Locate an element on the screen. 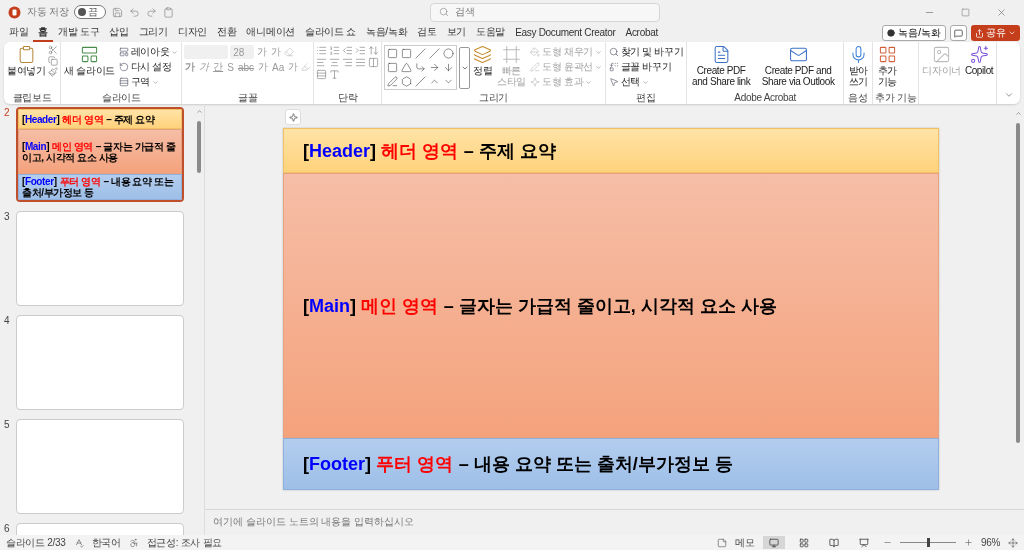  app-logo-icon is located at coordinates (14, 12).